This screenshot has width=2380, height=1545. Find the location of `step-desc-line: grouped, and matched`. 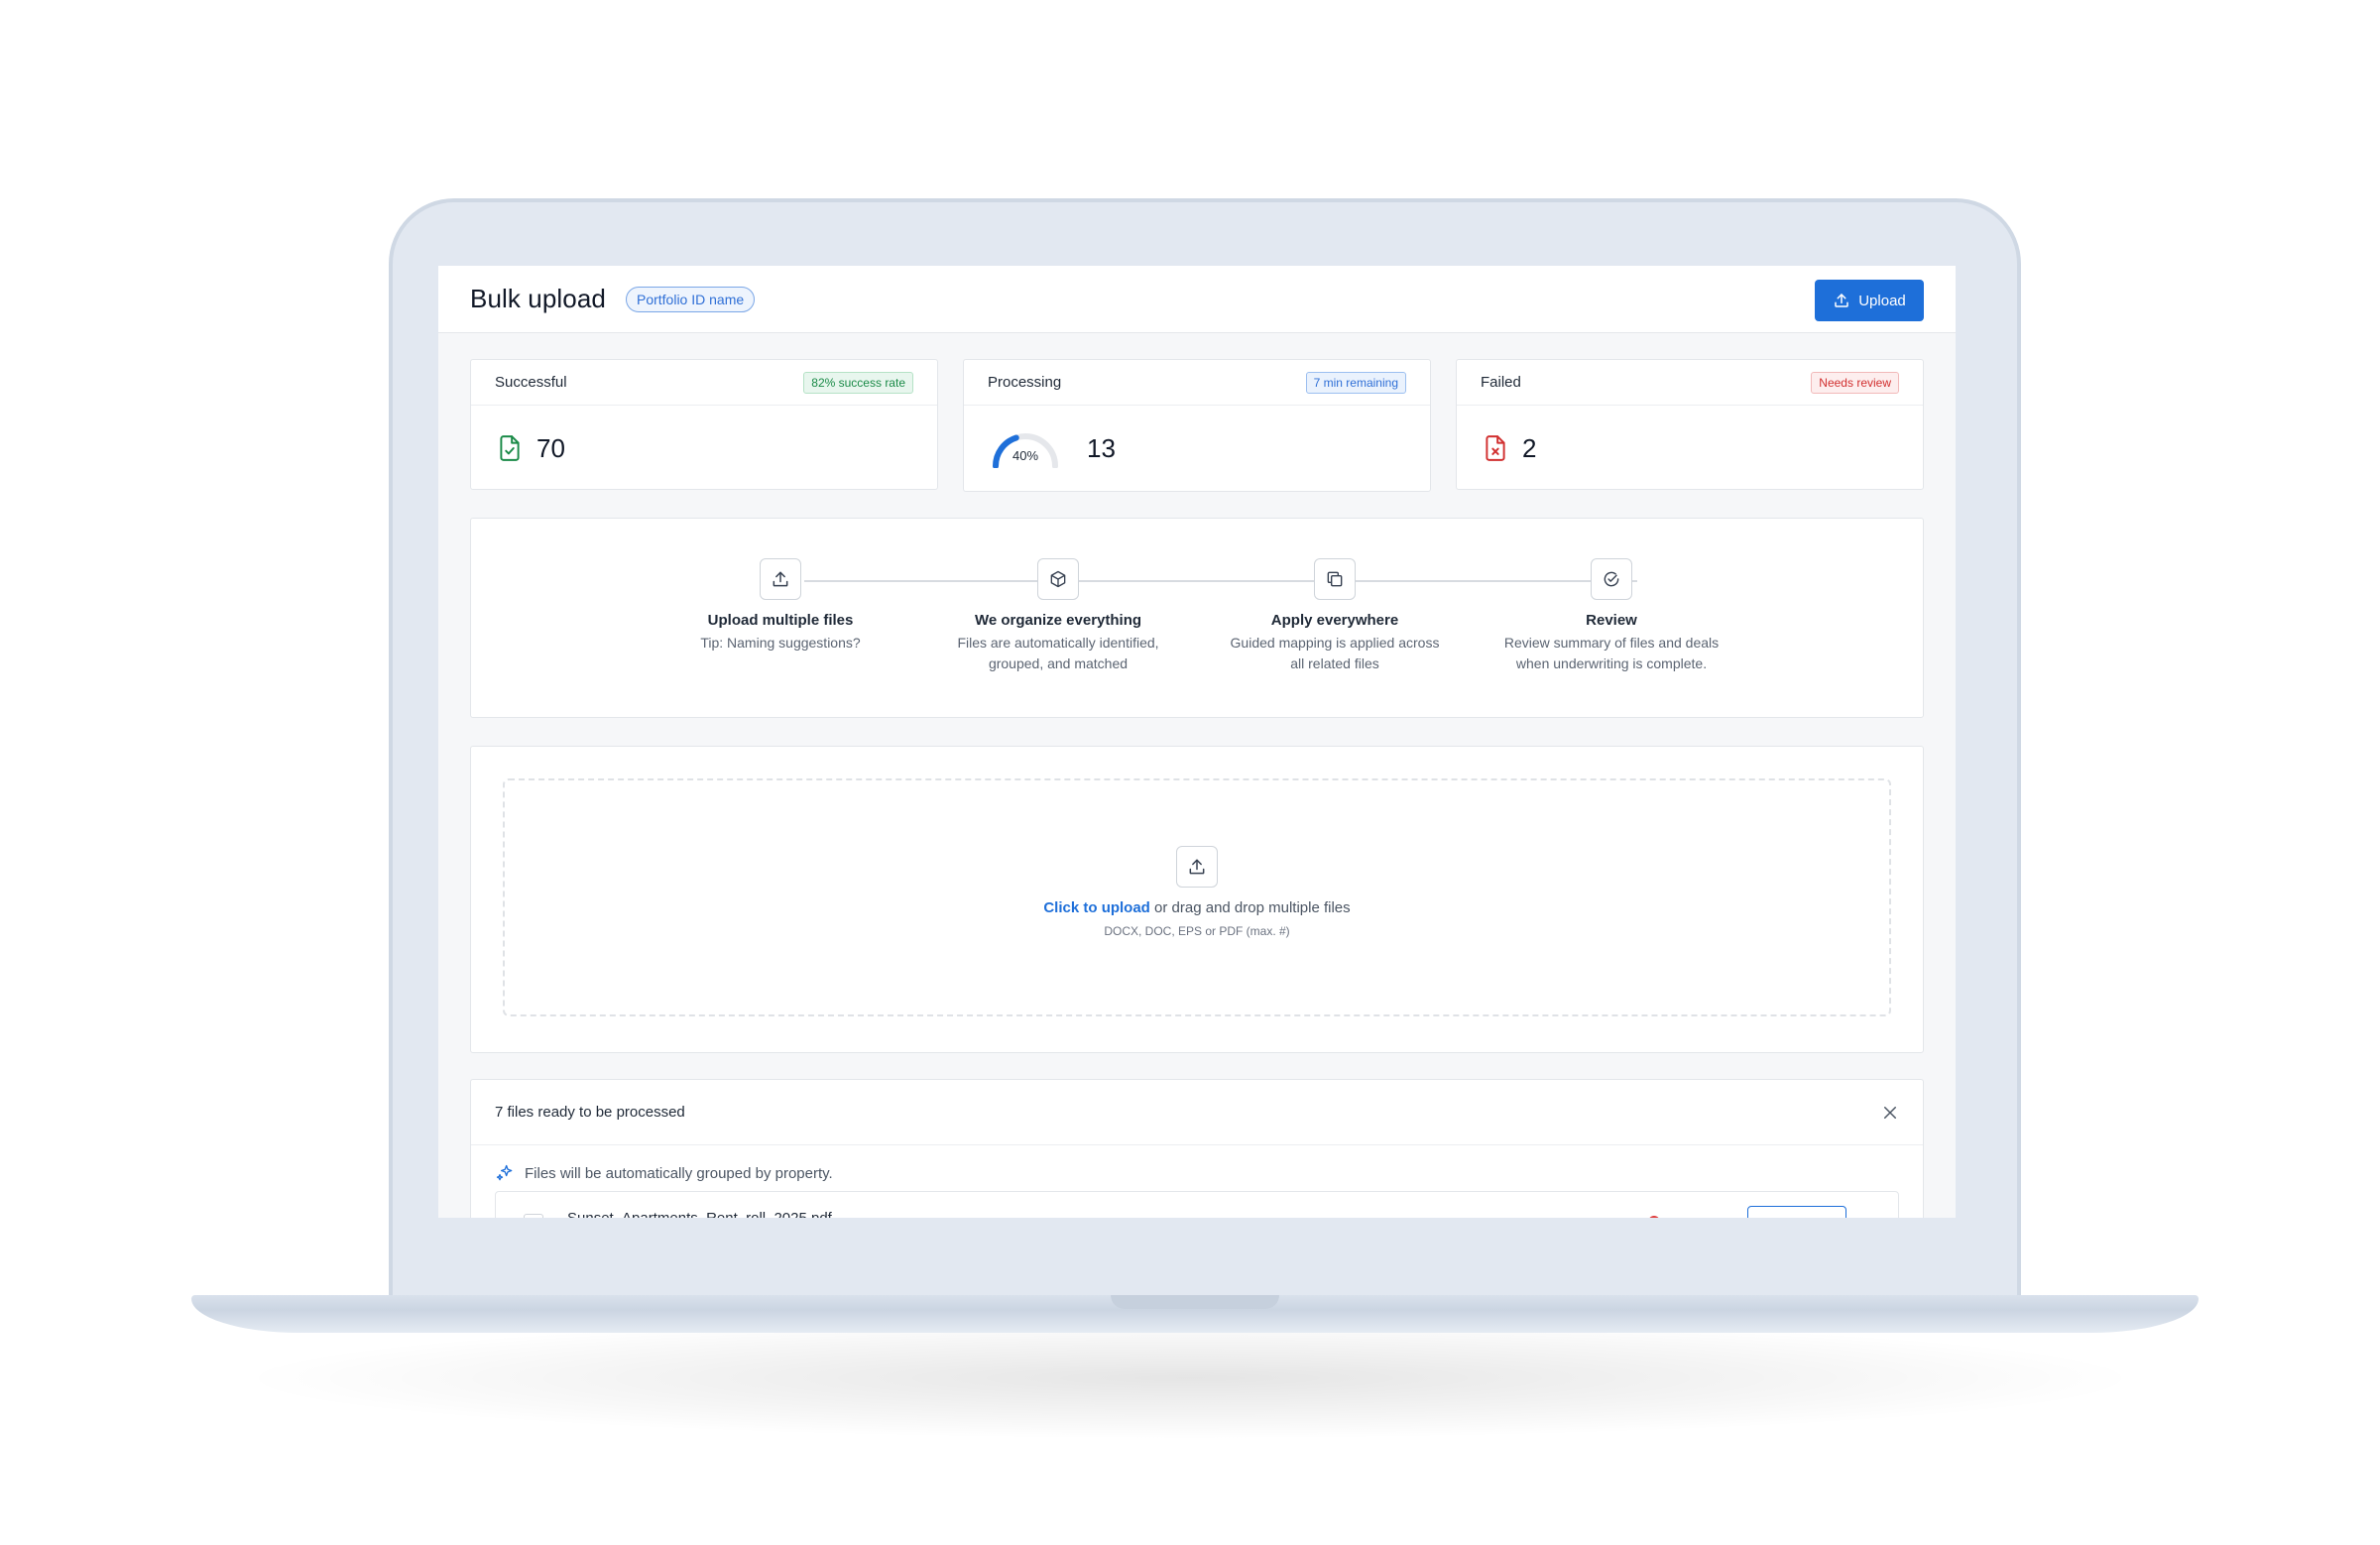

step-desc-line: grouped, and matched is located at coordinates (1058, 663).